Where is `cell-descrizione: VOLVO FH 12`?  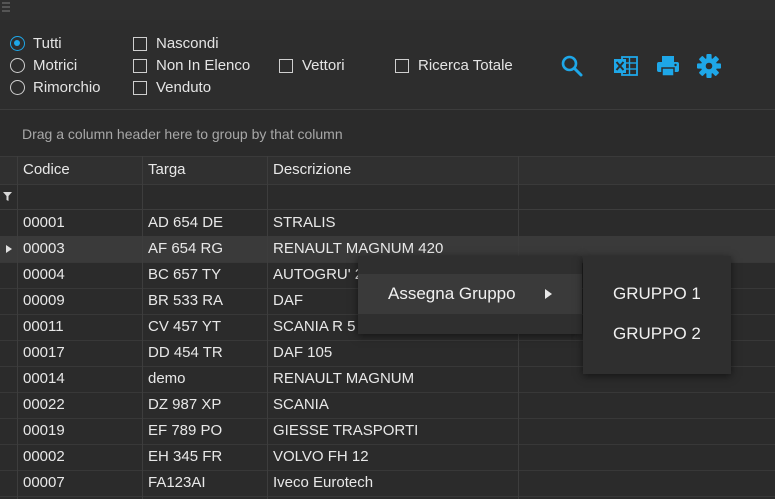 cell-descrizione: VOLVO FH 12 is located at coordinates (321, 457).